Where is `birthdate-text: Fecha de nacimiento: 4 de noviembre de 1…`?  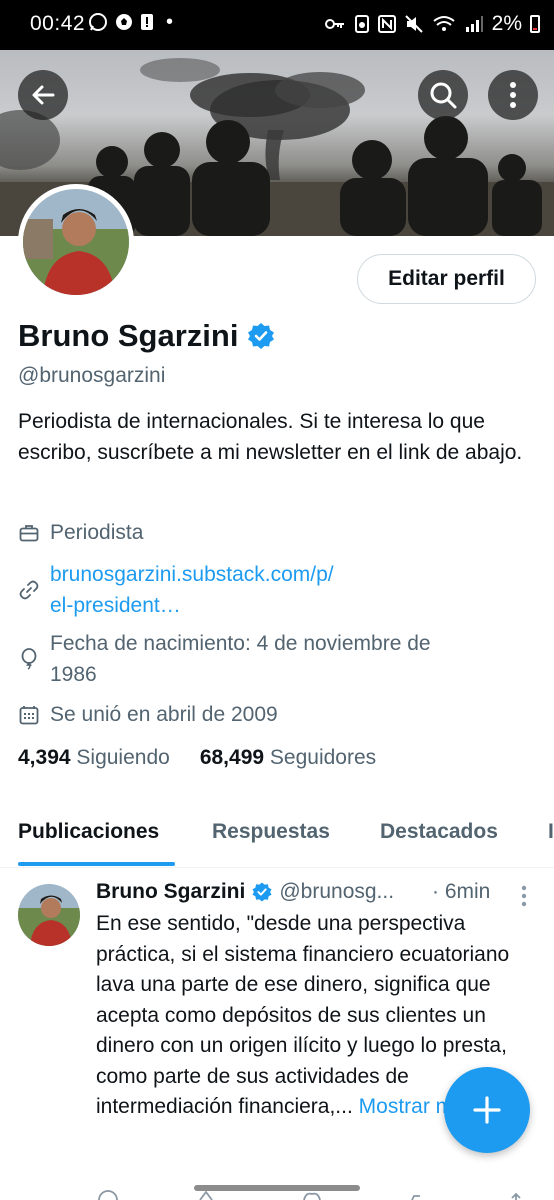 birthdate-text: Fecha de nacimiento: 4 de noviembre de 1… is located at coordinates (240, 659).